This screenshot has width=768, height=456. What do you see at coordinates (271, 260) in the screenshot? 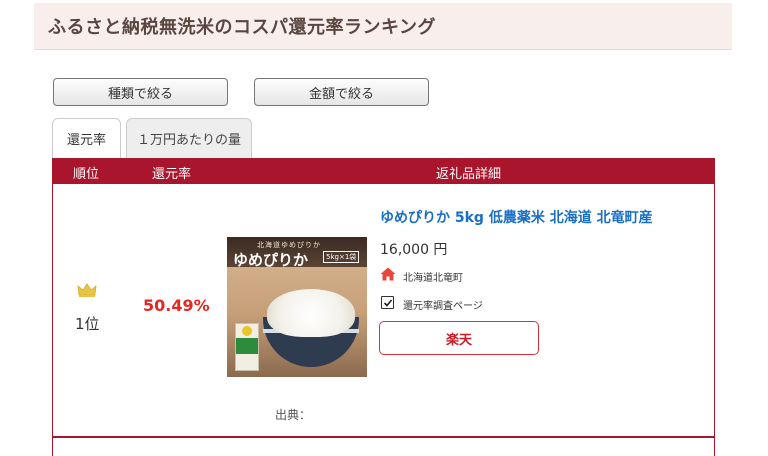
I see `product-image-title: ゆめぴりか` at bounding box center [271, 260].